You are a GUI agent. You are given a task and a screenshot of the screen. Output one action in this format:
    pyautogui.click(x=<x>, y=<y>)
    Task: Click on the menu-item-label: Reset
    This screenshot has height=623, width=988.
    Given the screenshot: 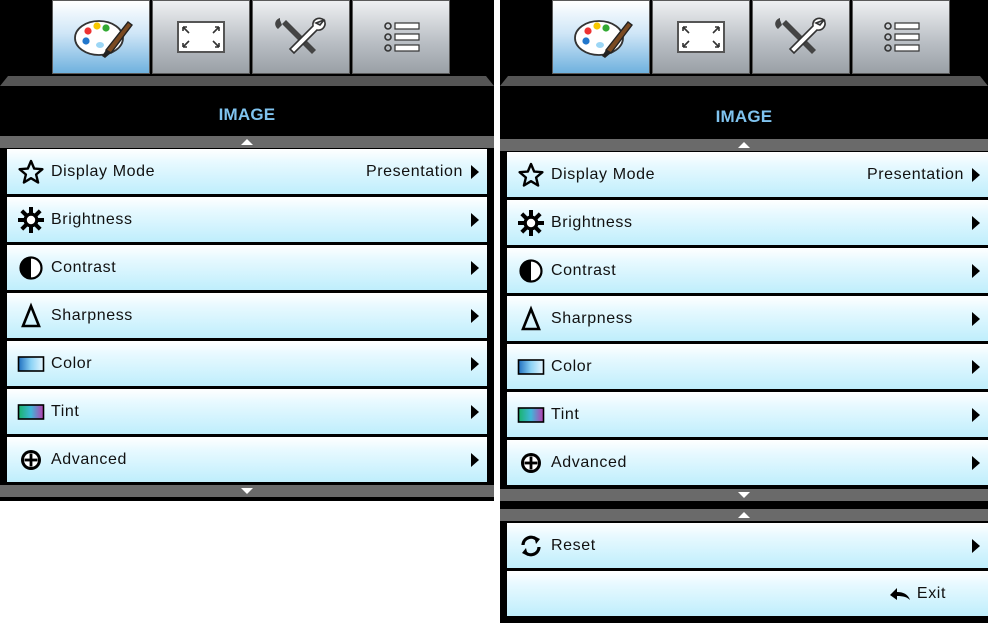 What is the action you would take?
    pyautogui.click(x=573, y=545)
    